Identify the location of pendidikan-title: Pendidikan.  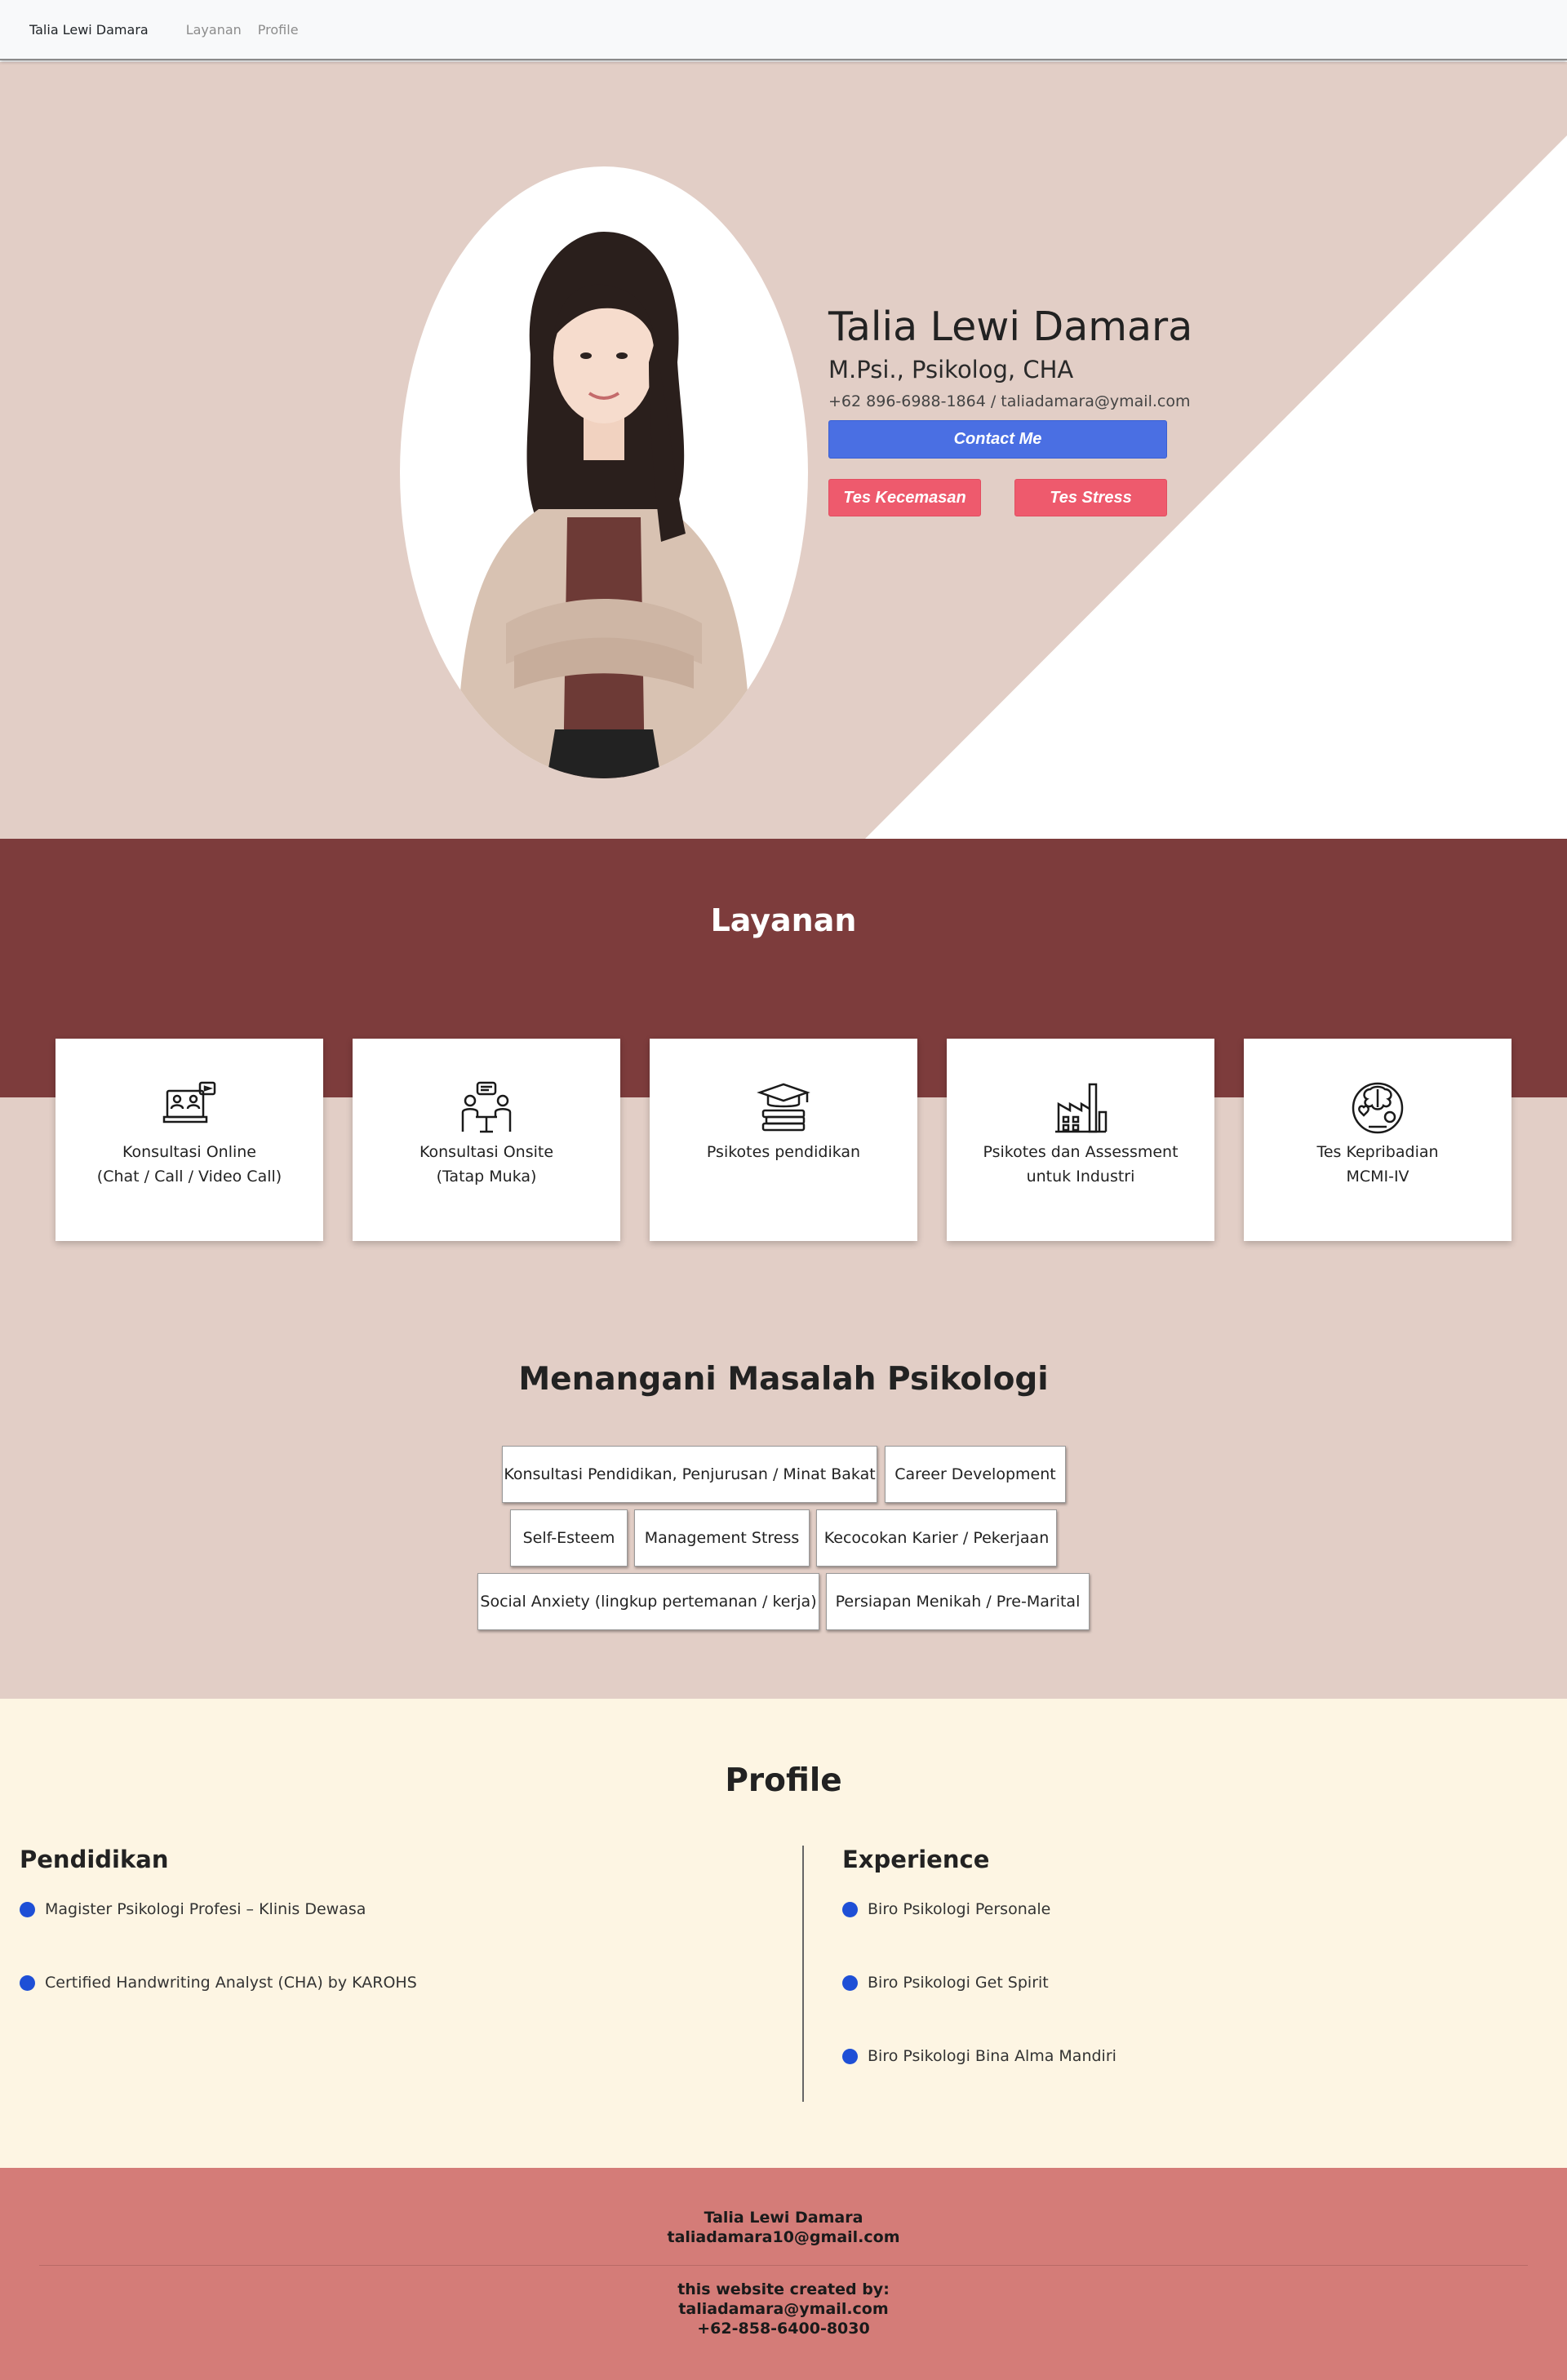
(94, 1859).